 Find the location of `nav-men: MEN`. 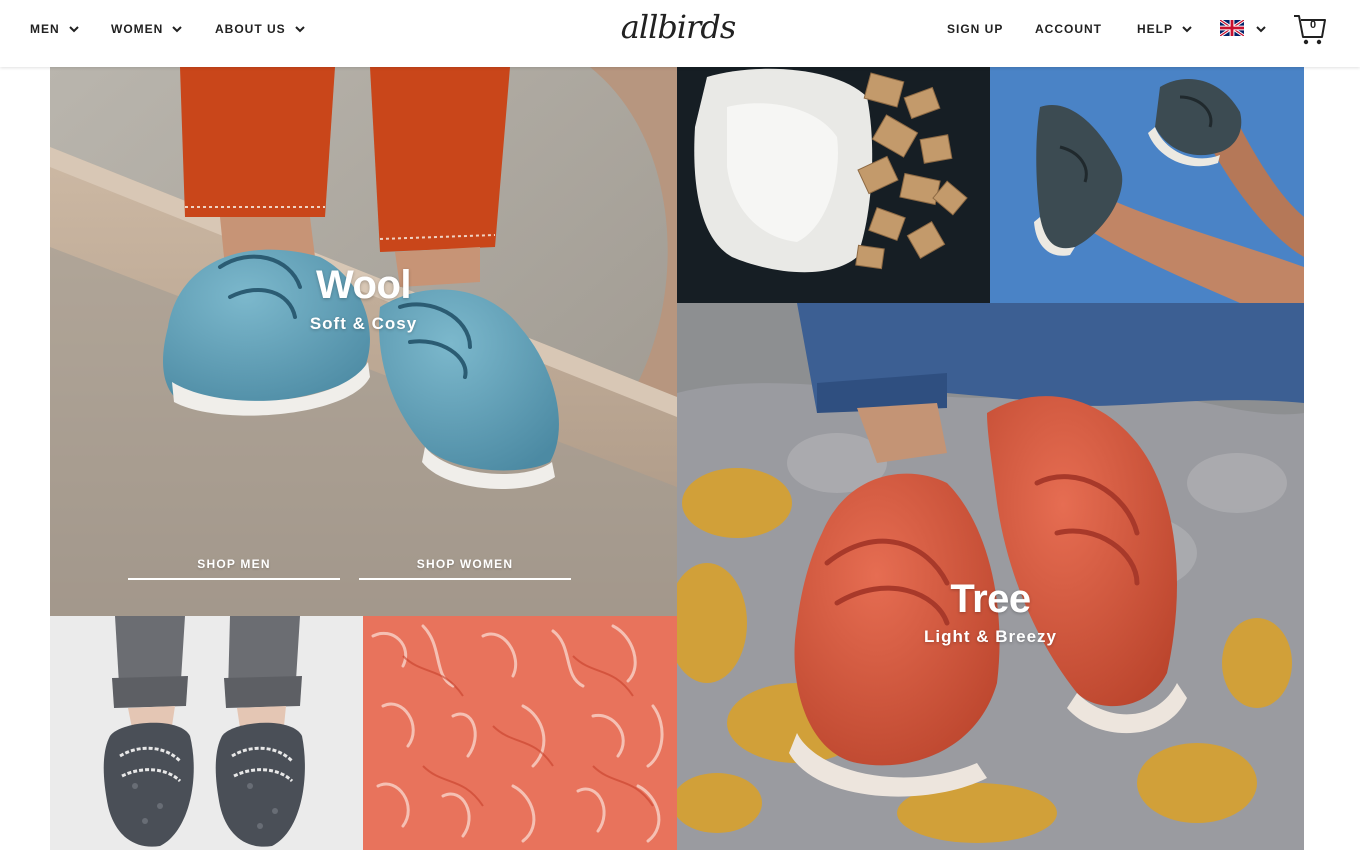

nav-men: MEN is located at coordinates (55, 29).